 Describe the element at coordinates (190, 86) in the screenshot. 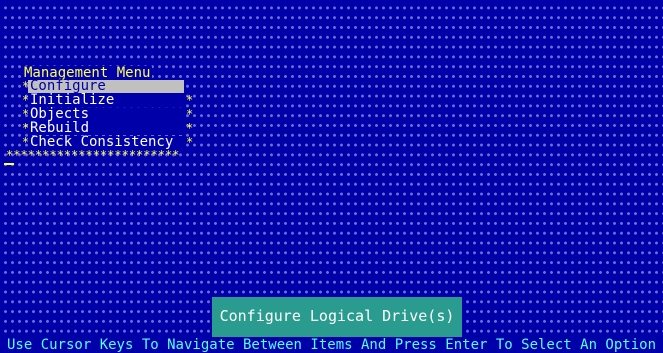

I see `menu-edge` at that location.